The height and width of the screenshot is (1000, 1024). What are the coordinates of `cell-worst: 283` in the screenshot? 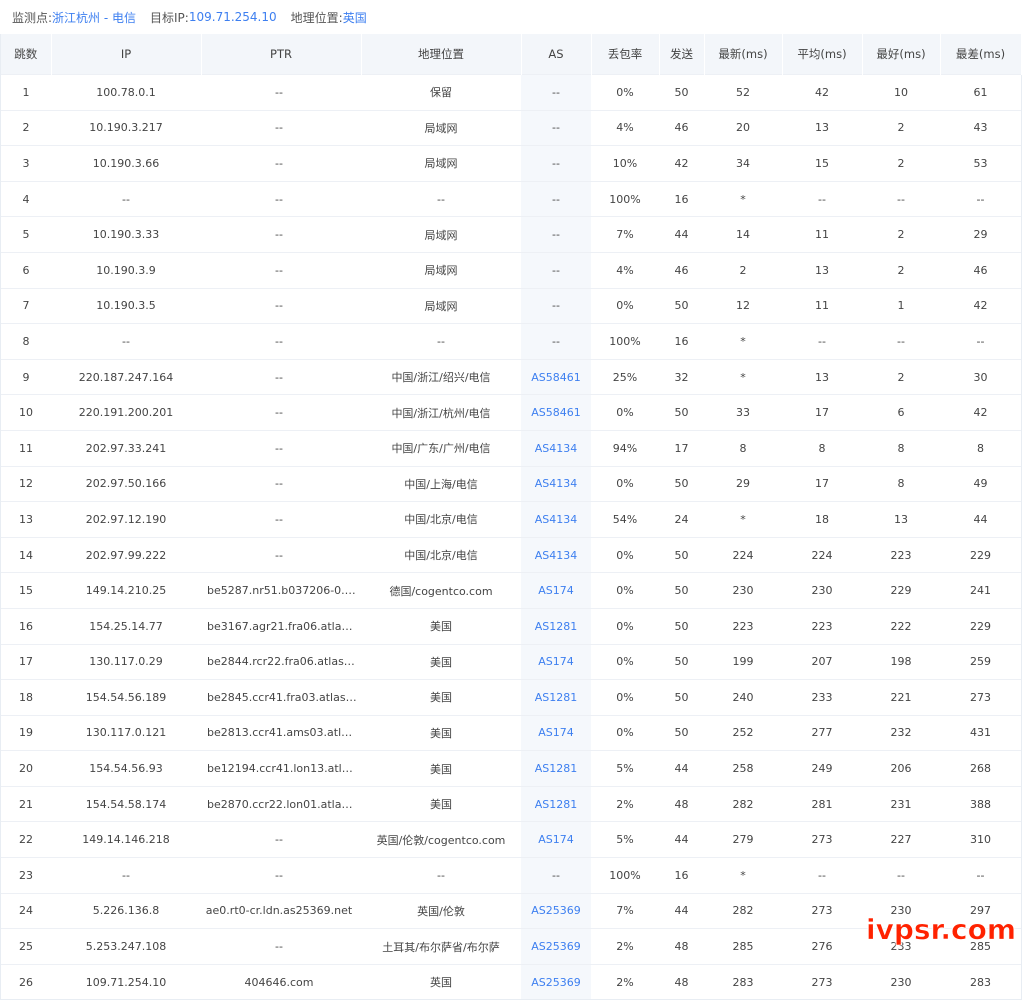 It's located at (980, 981).